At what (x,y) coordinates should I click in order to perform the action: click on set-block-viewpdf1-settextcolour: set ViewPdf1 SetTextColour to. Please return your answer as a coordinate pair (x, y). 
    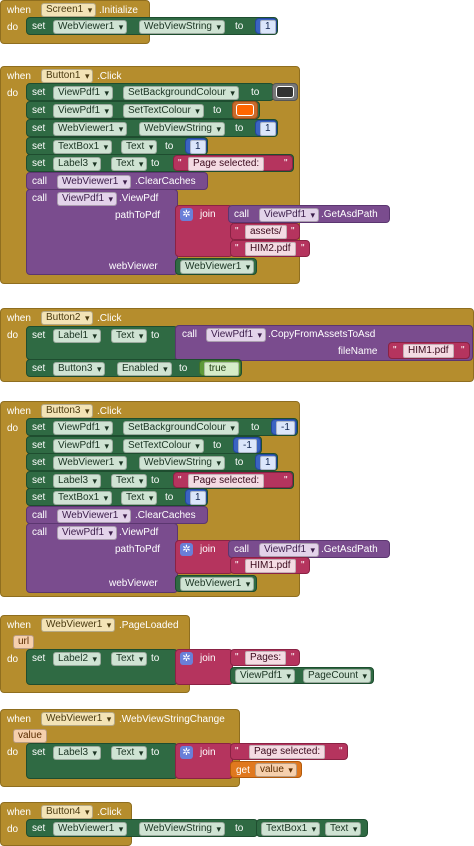
    Looking at the image, I should click on (143, 110).